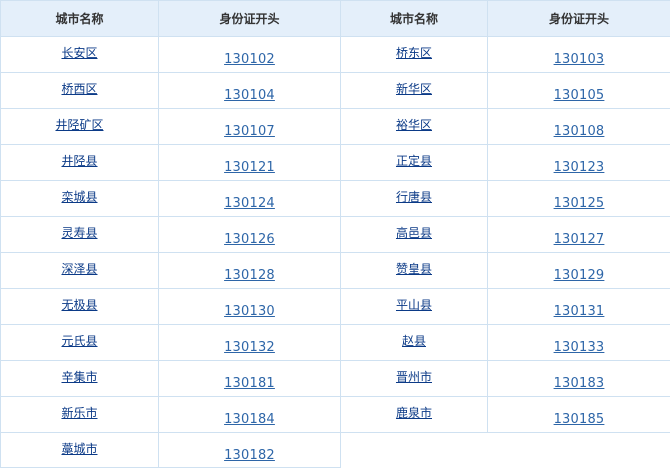  Describe the element at coordinates (79, 269) in the screenshot. I see `city-link: 深泽县` at that location.